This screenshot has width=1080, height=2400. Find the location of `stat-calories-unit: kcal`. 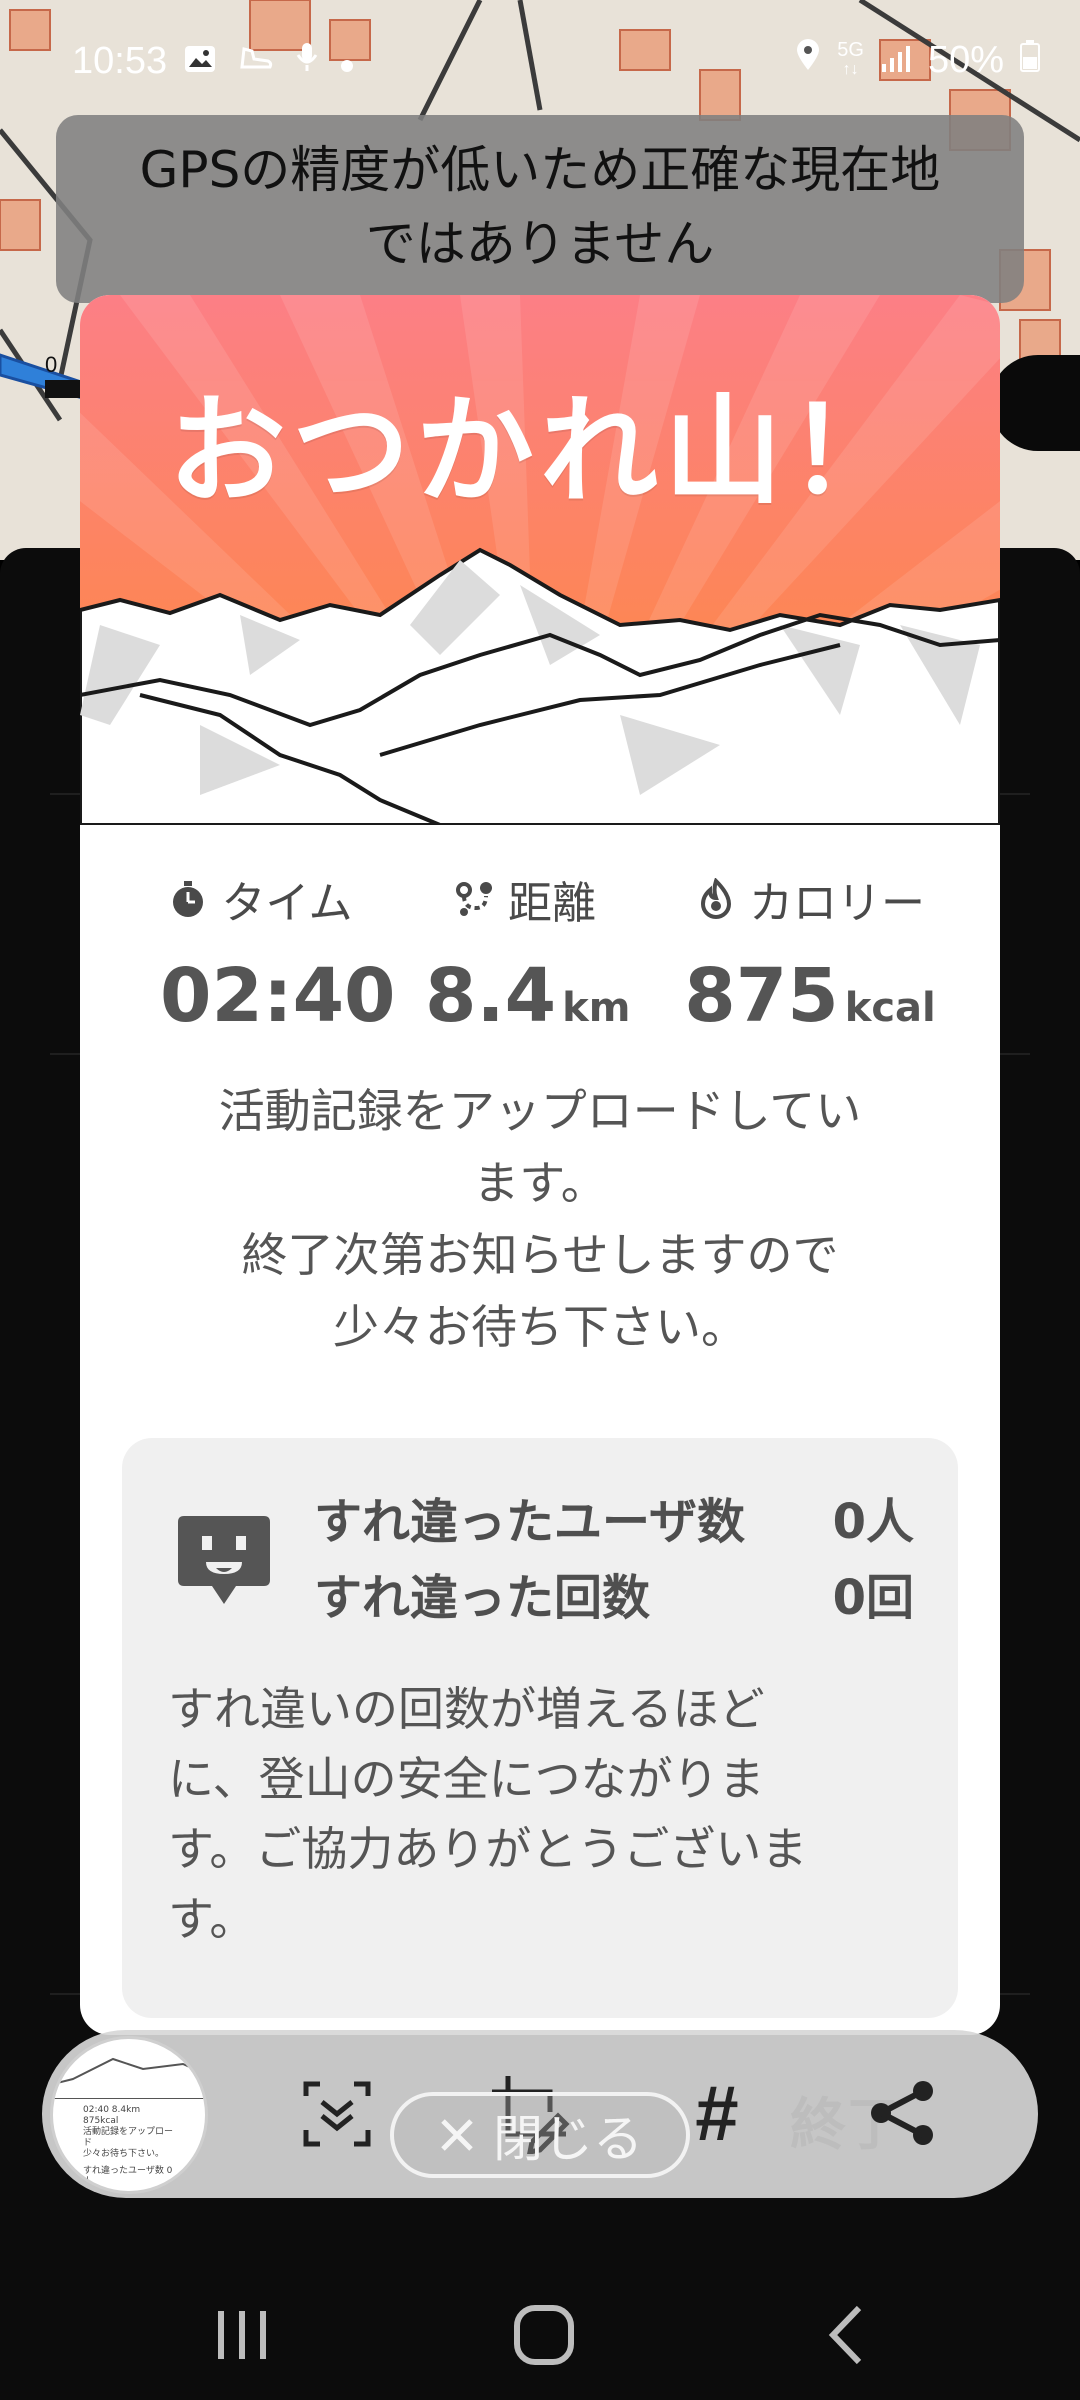

stat-calories-unit: kcal is located at coordinates (890, 1008).